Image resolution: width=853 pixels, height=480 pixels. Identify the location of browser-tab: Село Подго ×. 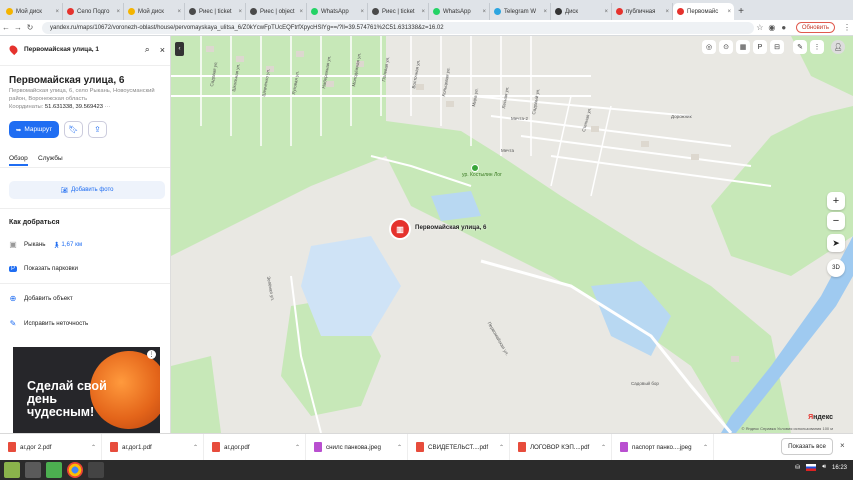
(93, 11).